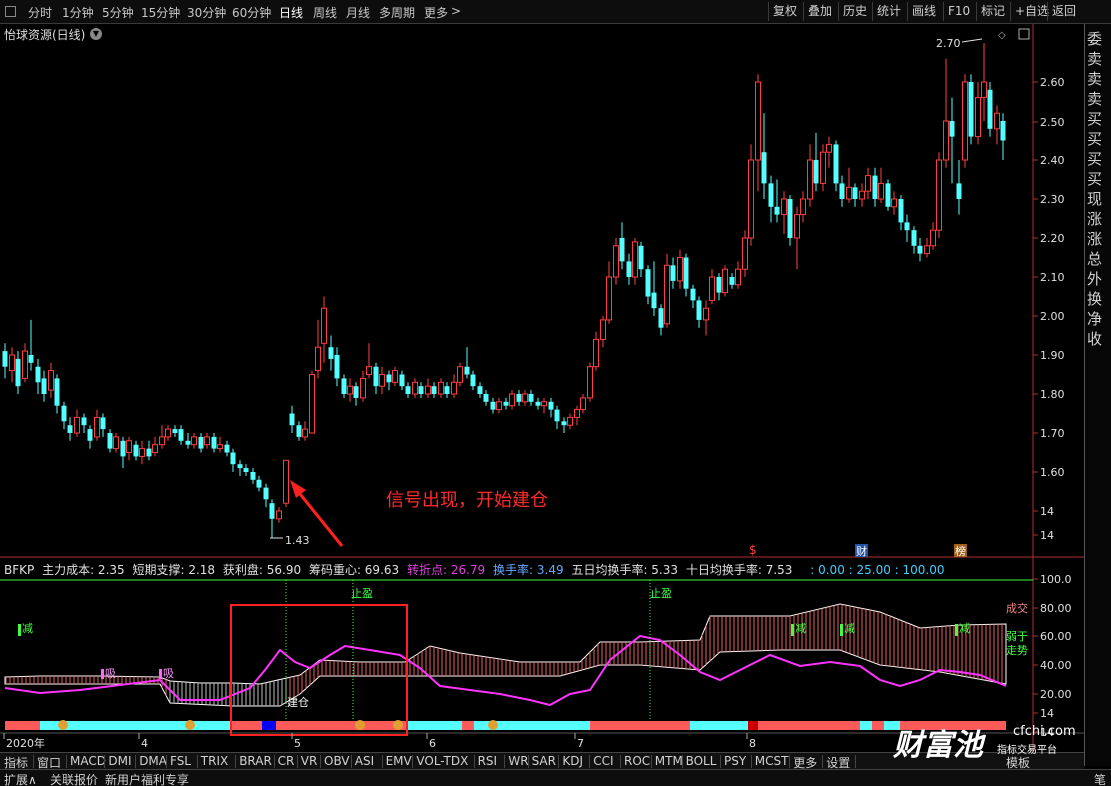  Describe the element at coordinates (735, 761) in the screenshot. I see `indicator-tab: PSY` at that location.